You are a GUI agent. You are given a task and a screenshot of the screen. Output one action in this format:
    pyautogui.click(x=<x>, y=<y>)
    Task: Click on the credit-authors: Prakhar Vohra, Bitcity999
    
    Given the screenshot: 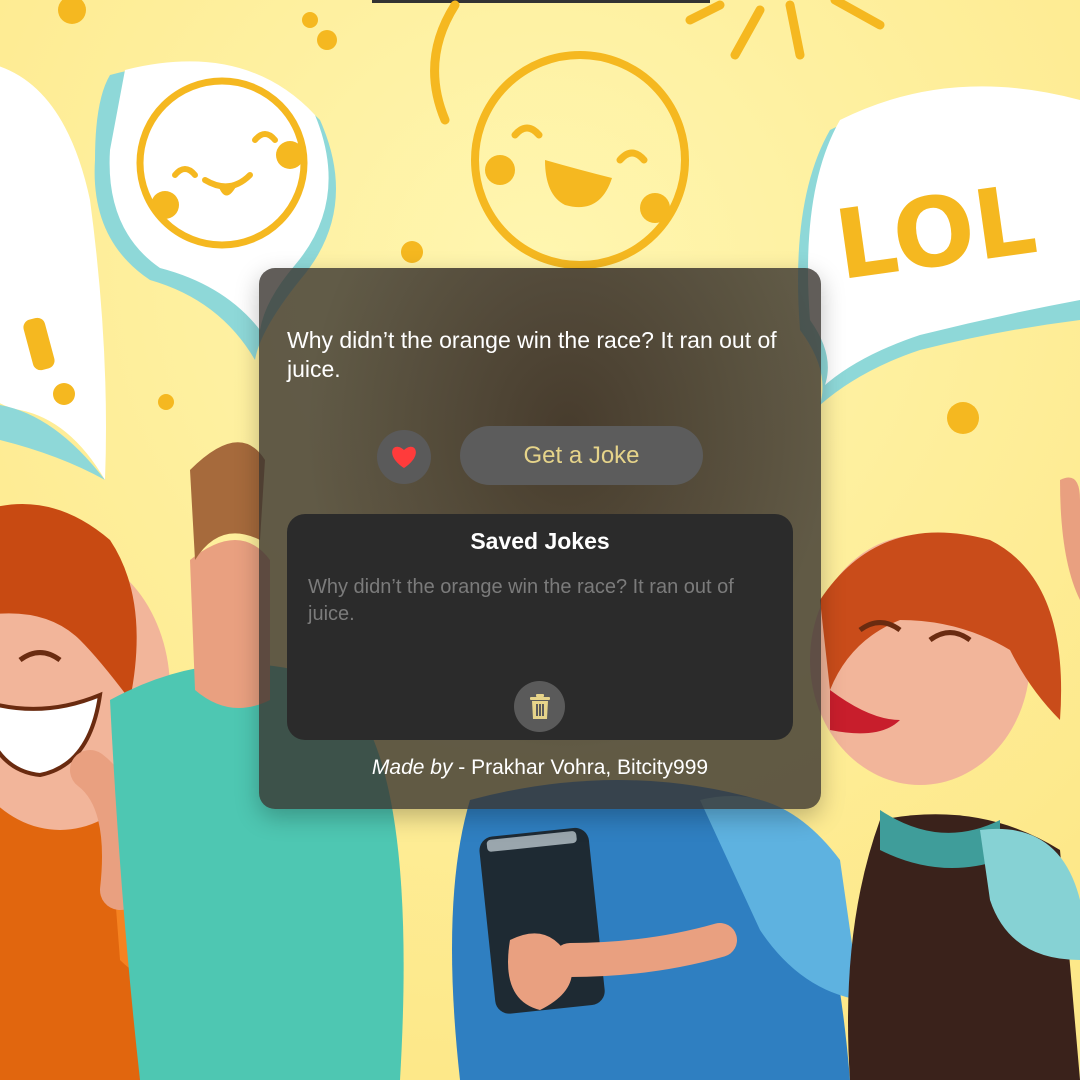 What is the action you would take?
    pyautogui.click(x=590, y=767)
    